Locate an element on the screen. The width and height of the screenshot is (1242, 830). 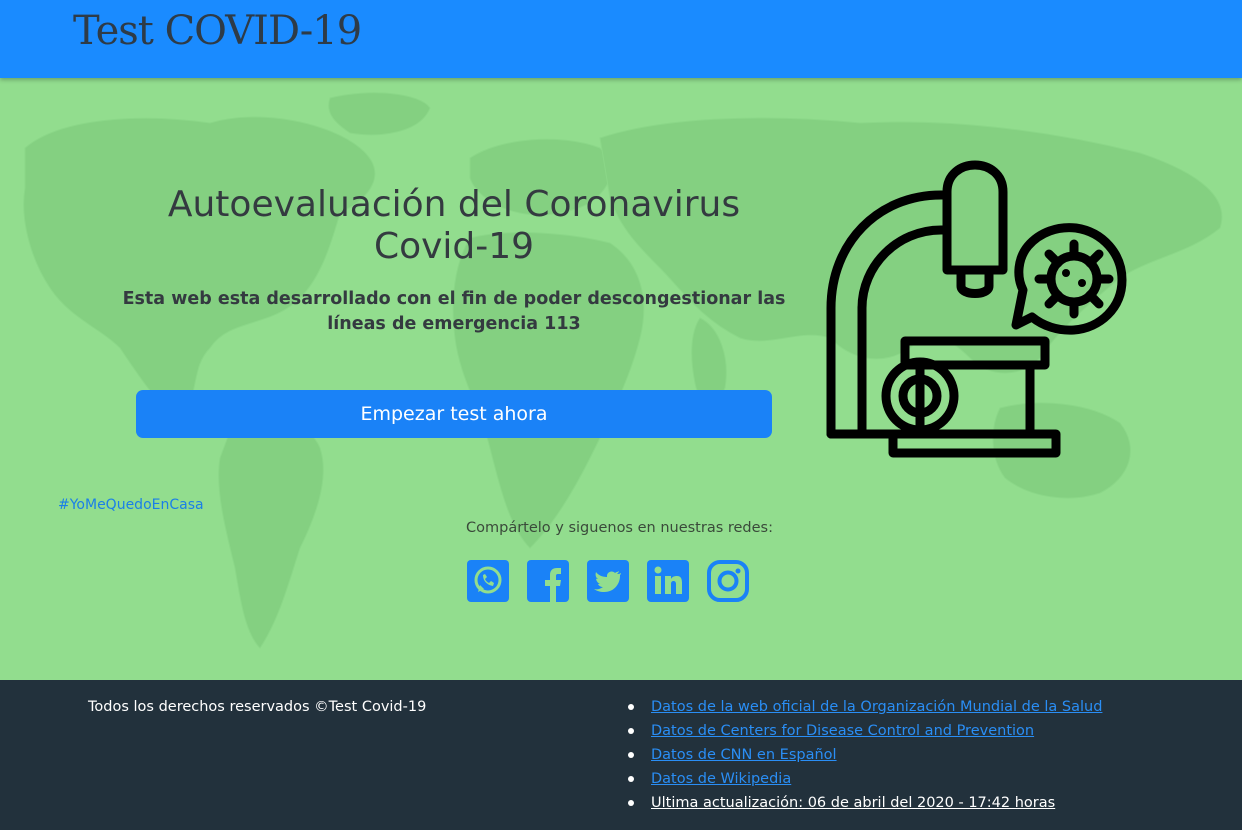
microscope-virus-icon is located at coordinates (976, 309).